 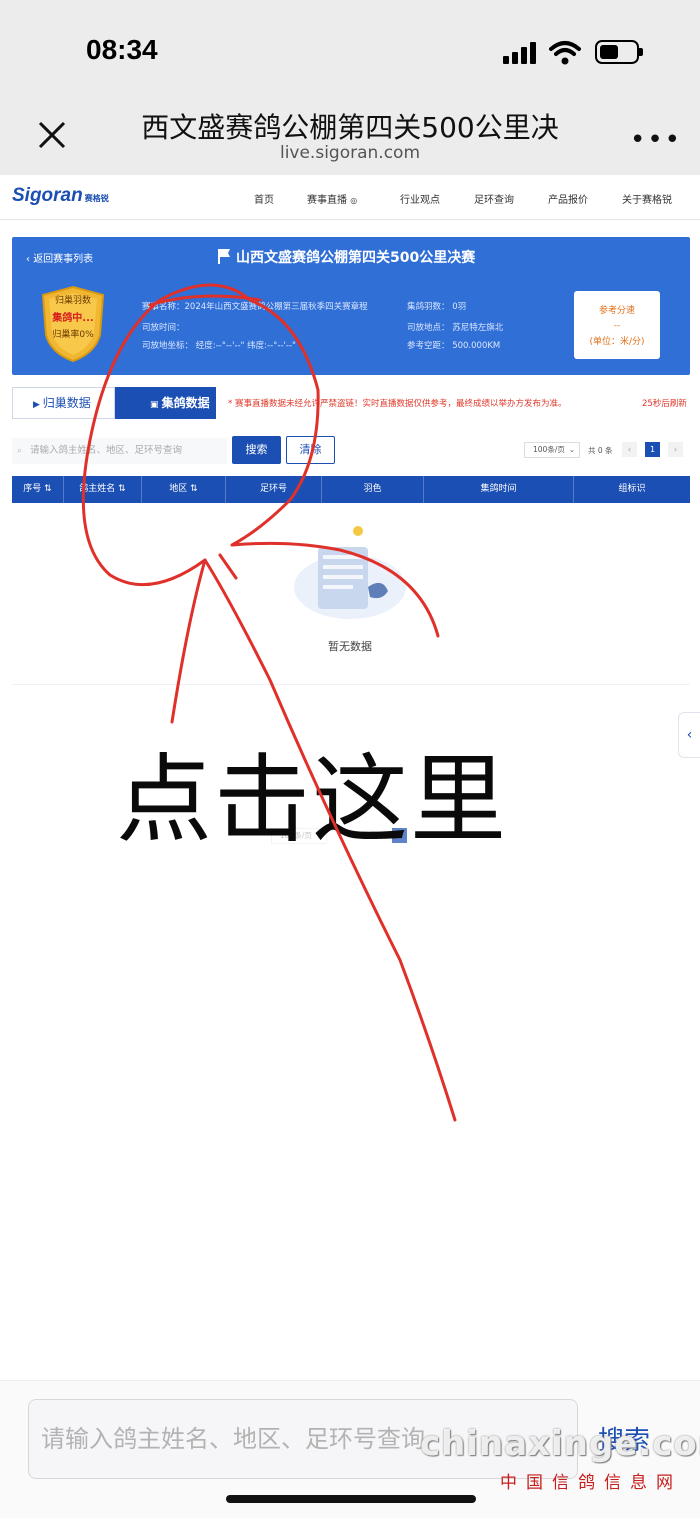 What do you see at coordinates (256, 450) in the screenshot?
I see `search-button: 搜索` at bounding box center [256, 450].